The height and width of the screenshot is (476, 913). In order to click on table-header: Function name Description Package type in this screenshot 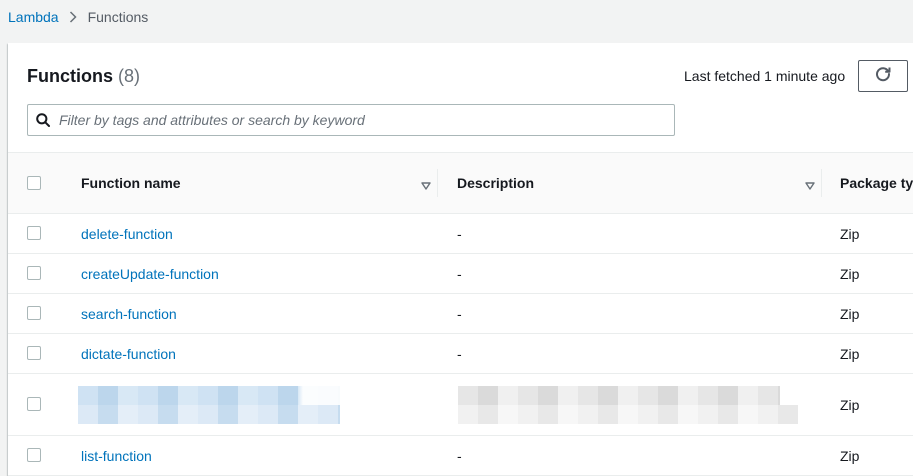, I will do `click(460, 183)`.